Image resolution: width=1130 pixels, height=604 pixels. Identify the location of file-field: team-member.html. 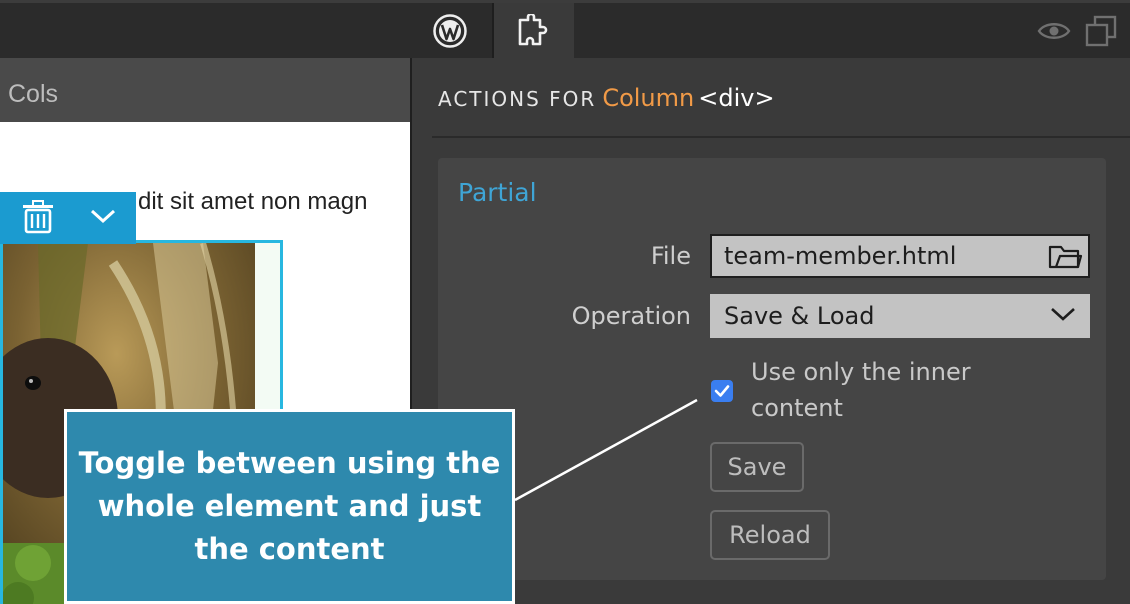
(900, 256).